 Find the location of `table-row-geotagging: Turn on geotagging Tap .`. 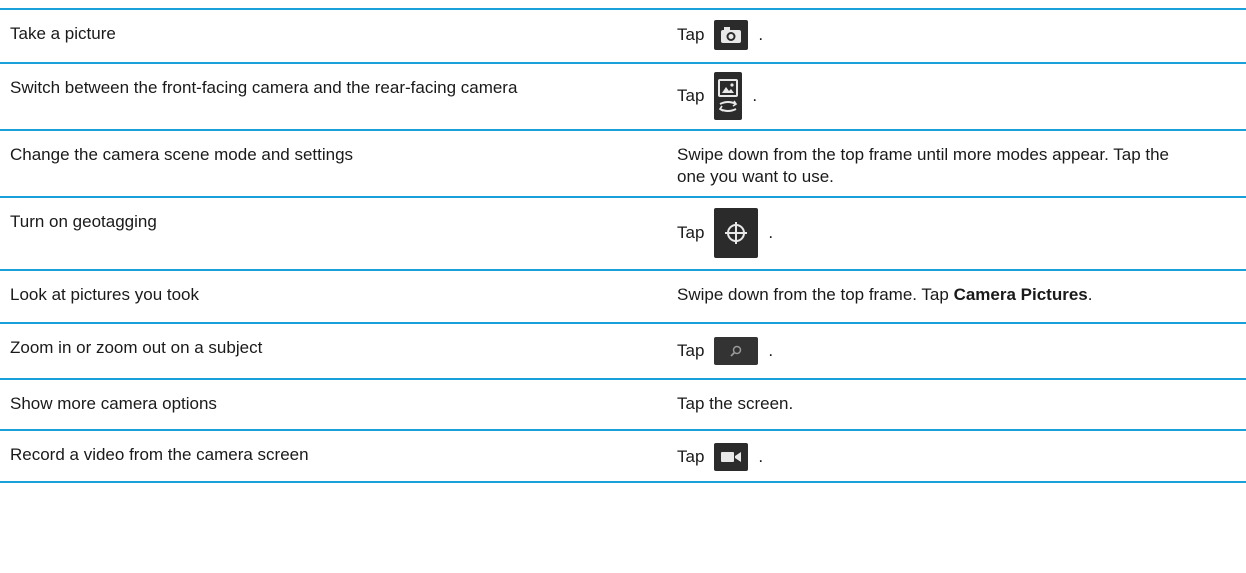

table-row-geotagging: Turn on geotagging Tap . is located at coordinates (623, 232).